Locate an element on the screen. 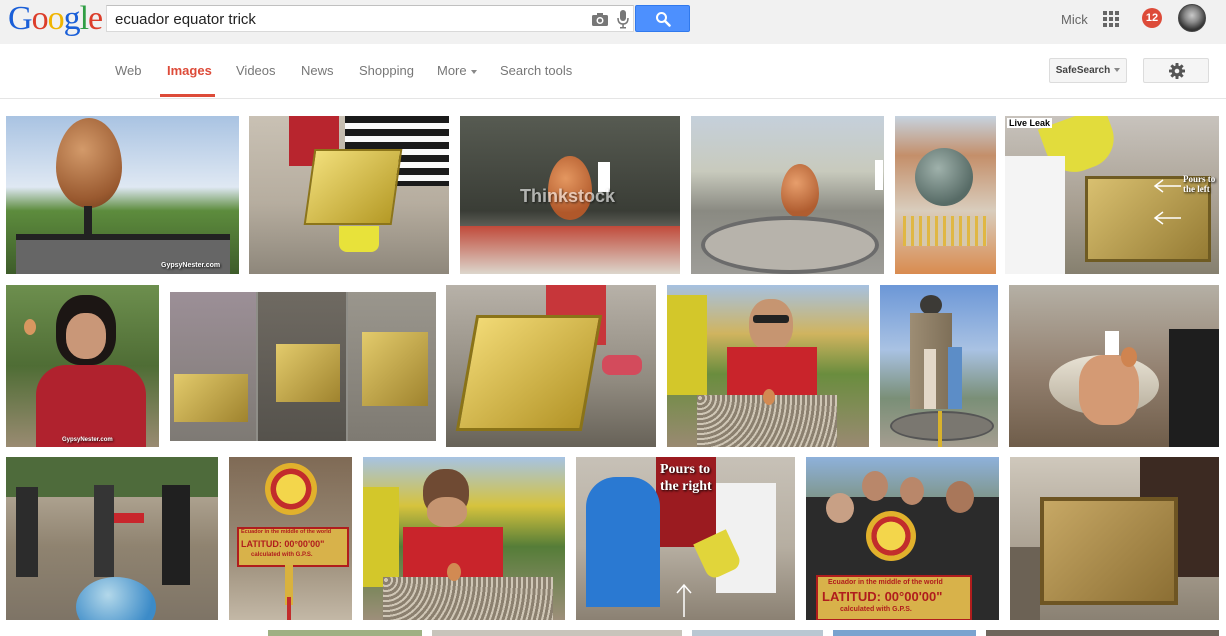 Image resolution: width=1226 pixels, height=636 pixels. liveleak-watermark: Live Leak is located at coordinates (1030, 123).